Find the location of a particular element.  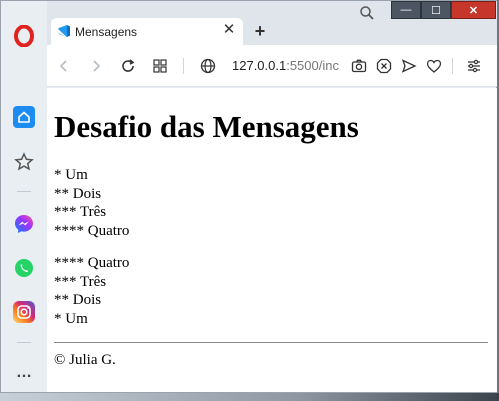

home-icon is located at coordinates (24, 117).